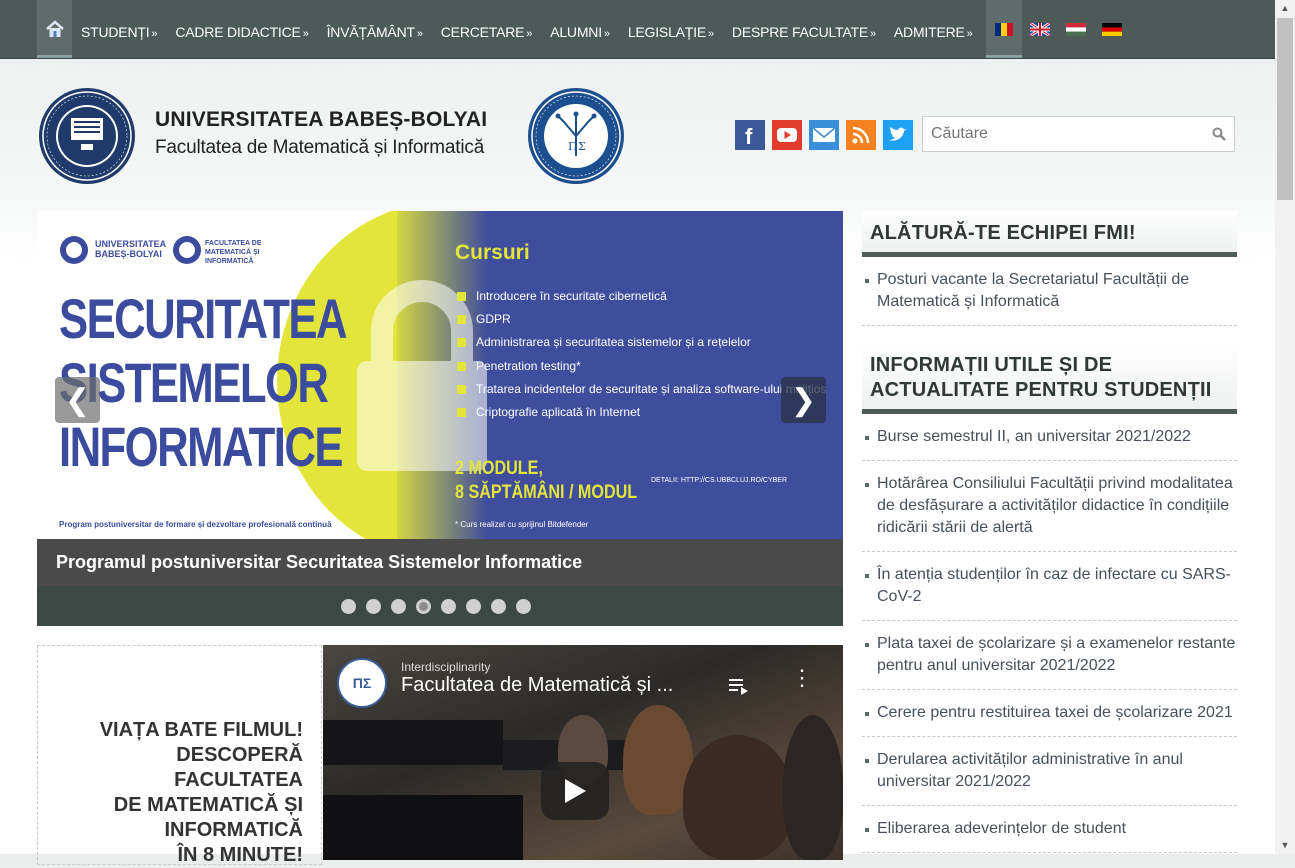 This screenshot has width=1295, height=868. Describe the element at coordinates (233, 252) in the screenshot. I see `slide-logo-fmi: FACULTATEA DE MATEMATICĂ ȘI INFORMATICĂ` at that location.